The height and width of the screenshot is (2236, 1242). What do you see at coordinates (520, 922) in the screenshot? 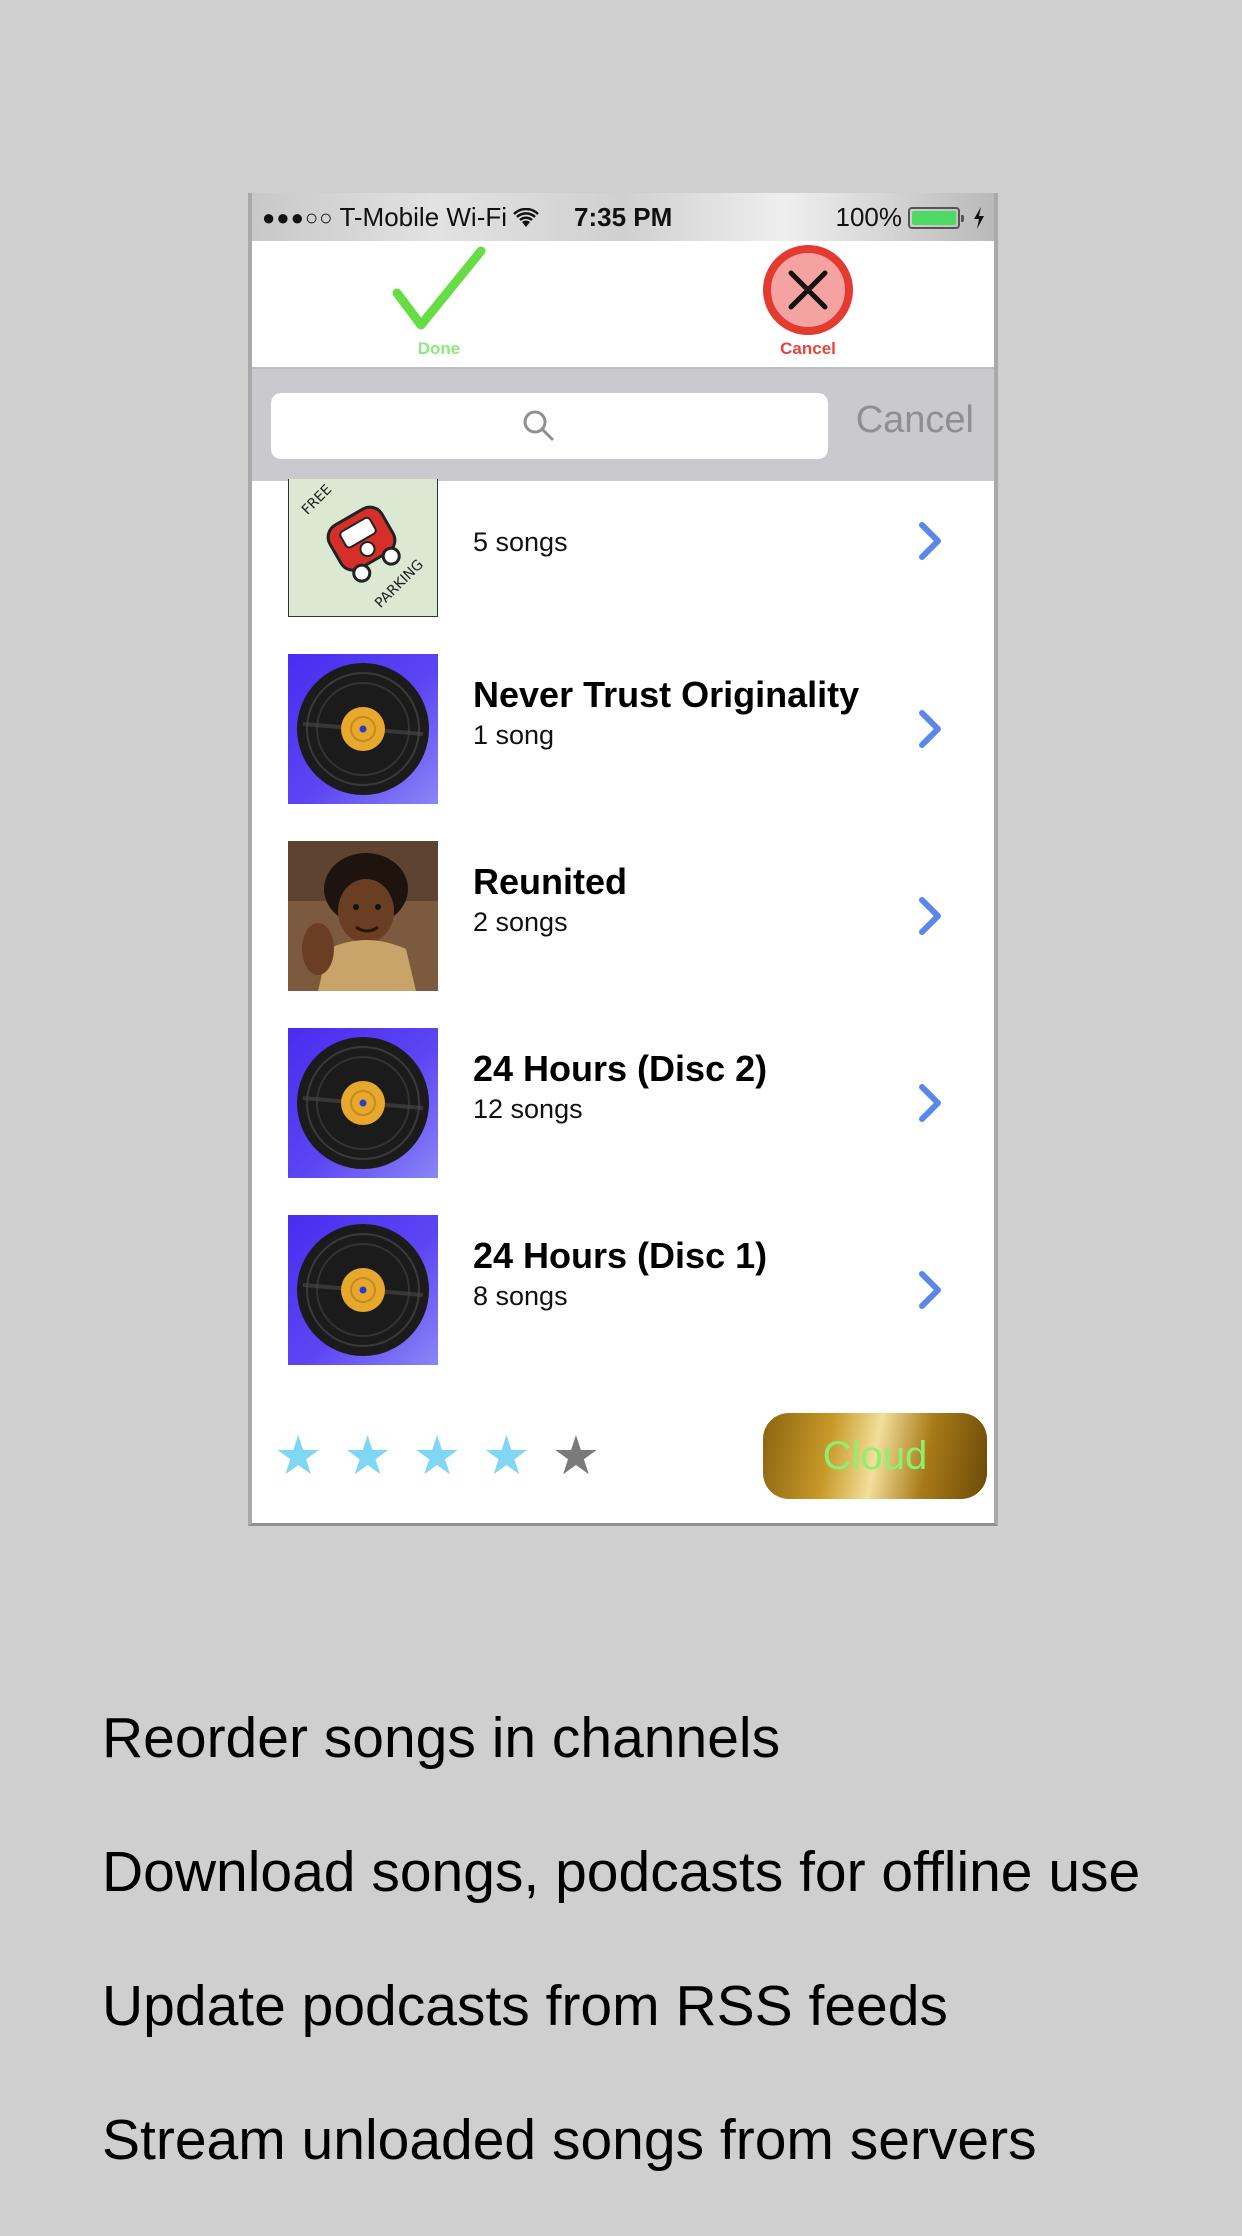
I see `album-song-count: 2 songs` at bounding box center [520, 922].